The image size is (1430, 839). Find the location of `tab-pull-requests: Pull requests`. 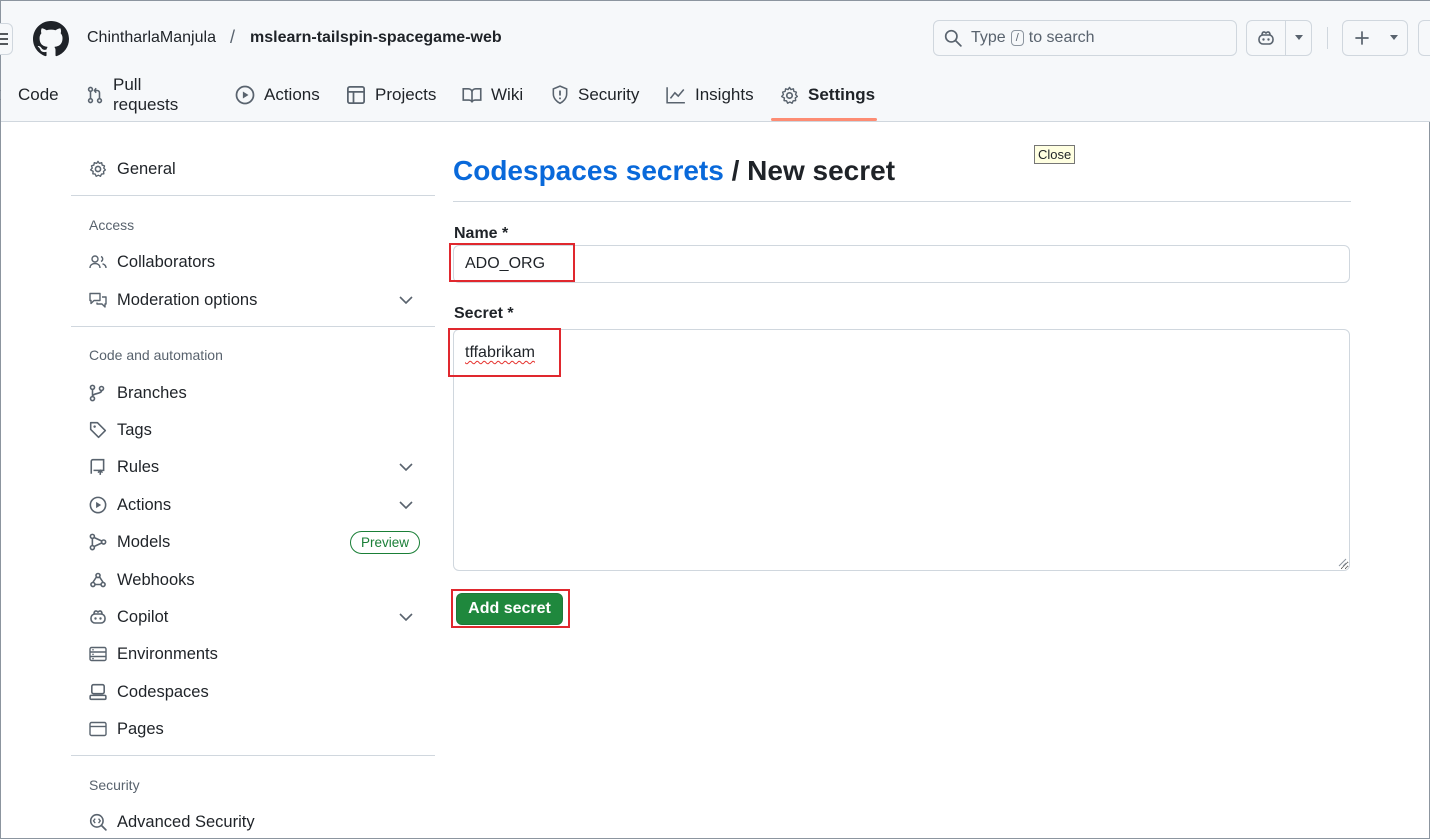

tab-pull-requests: Pull requests is located at coordinates (132, 95).